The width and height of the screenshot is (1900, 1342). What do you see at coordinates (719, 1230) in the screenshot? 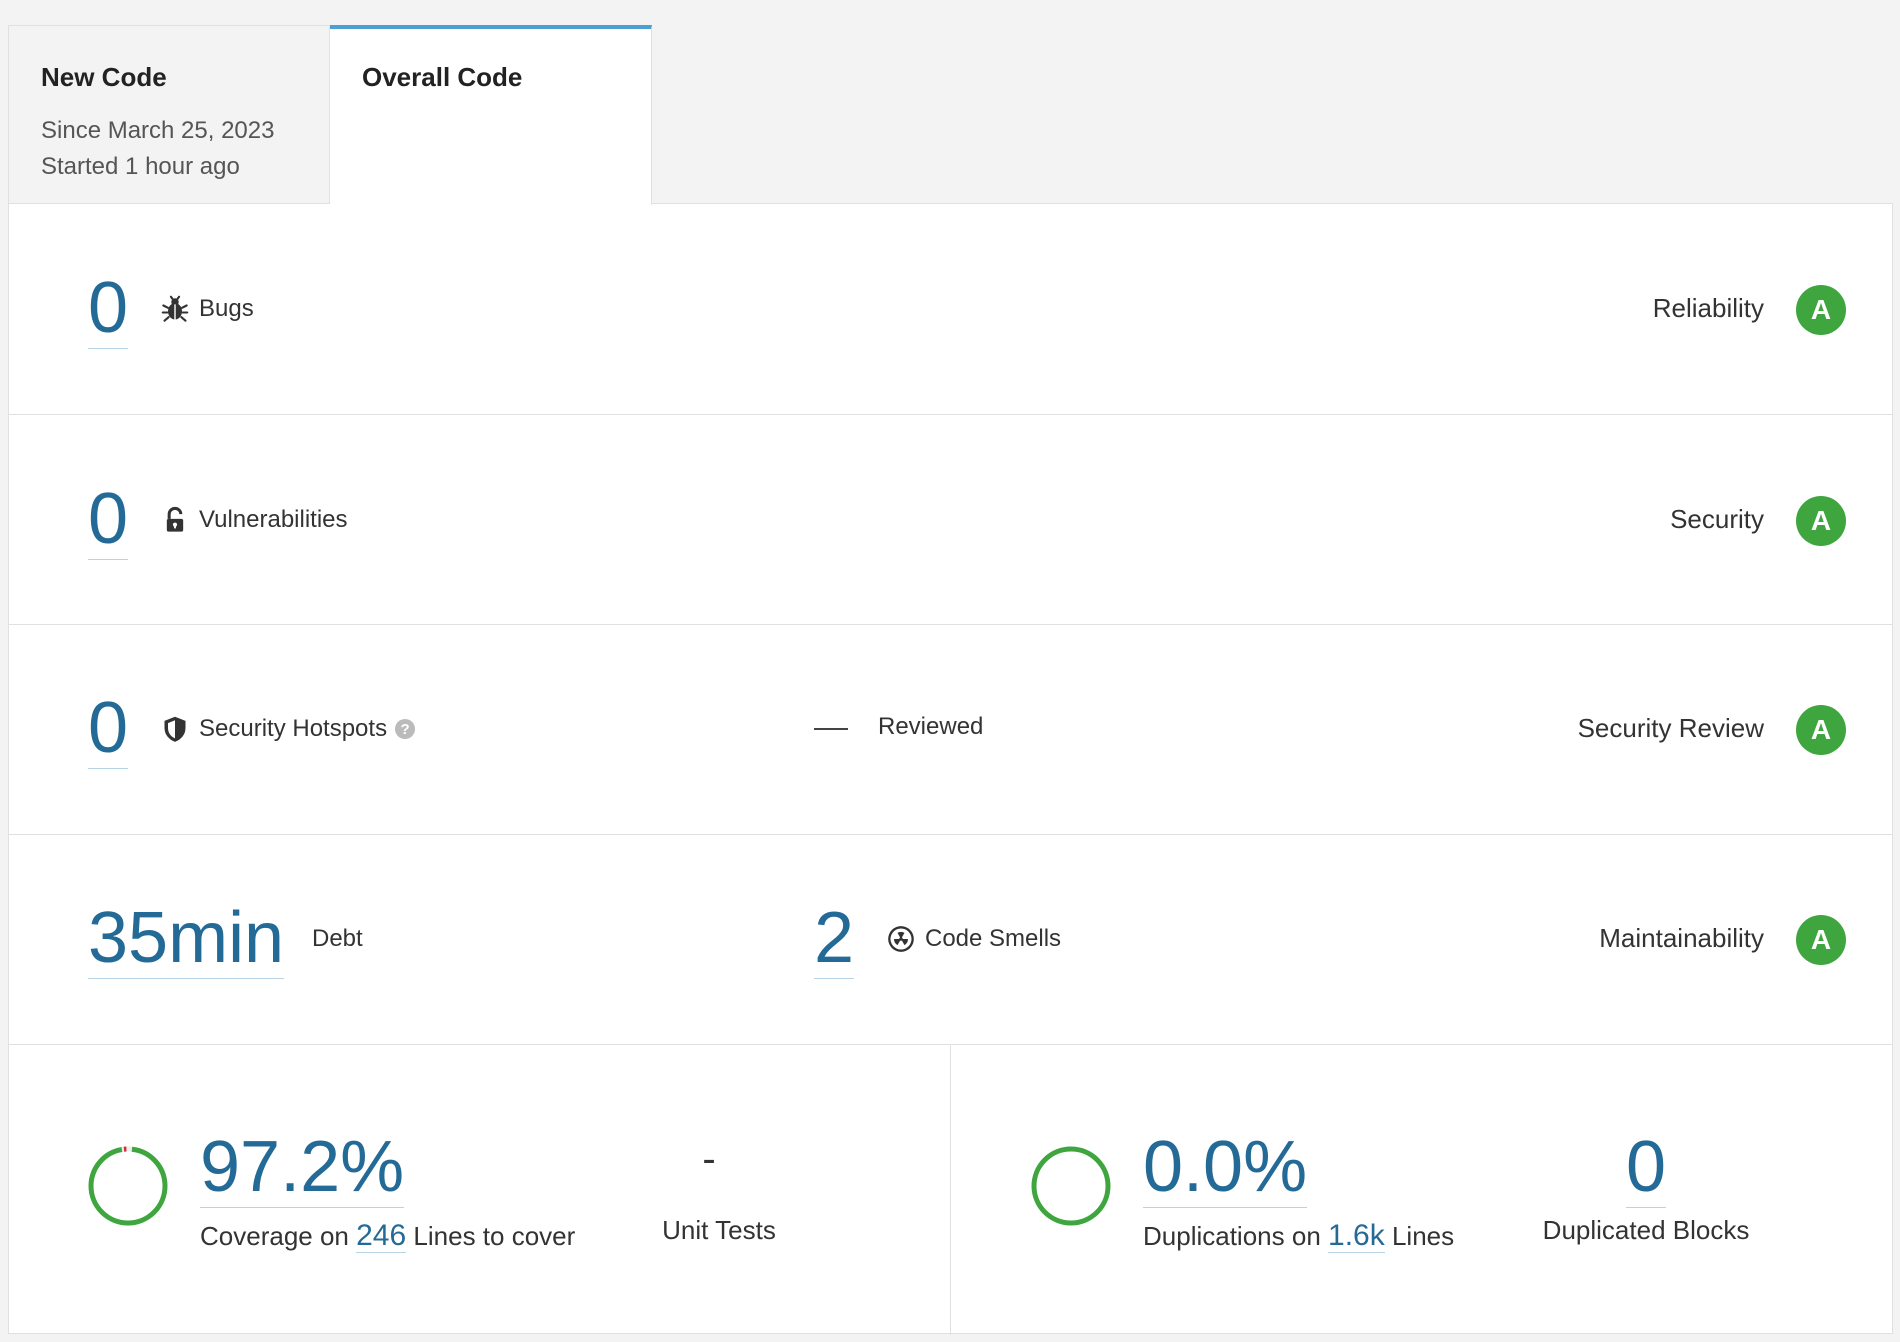
I see `unit-tests-label: Unit Tests` at bounding box center [719, 1230].